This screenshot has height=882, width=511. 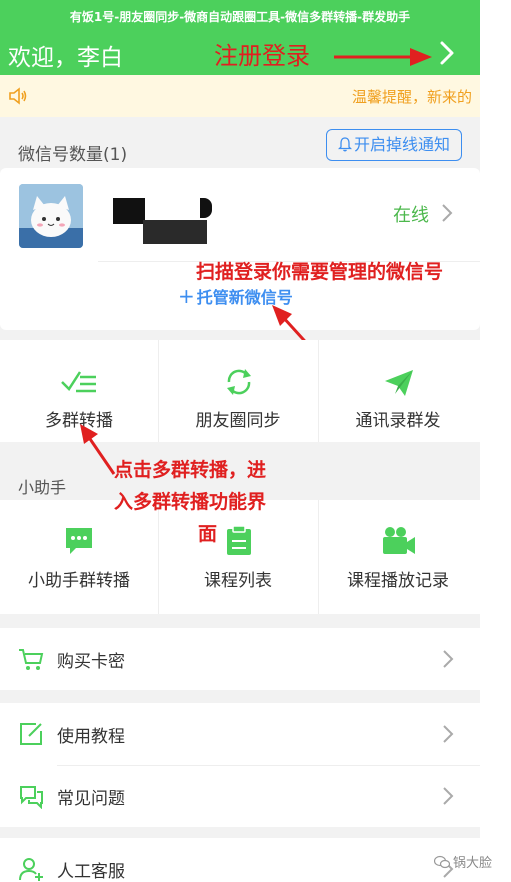 I want to click on buy-card-row: 购买卡密, so click(x=240, y=659).